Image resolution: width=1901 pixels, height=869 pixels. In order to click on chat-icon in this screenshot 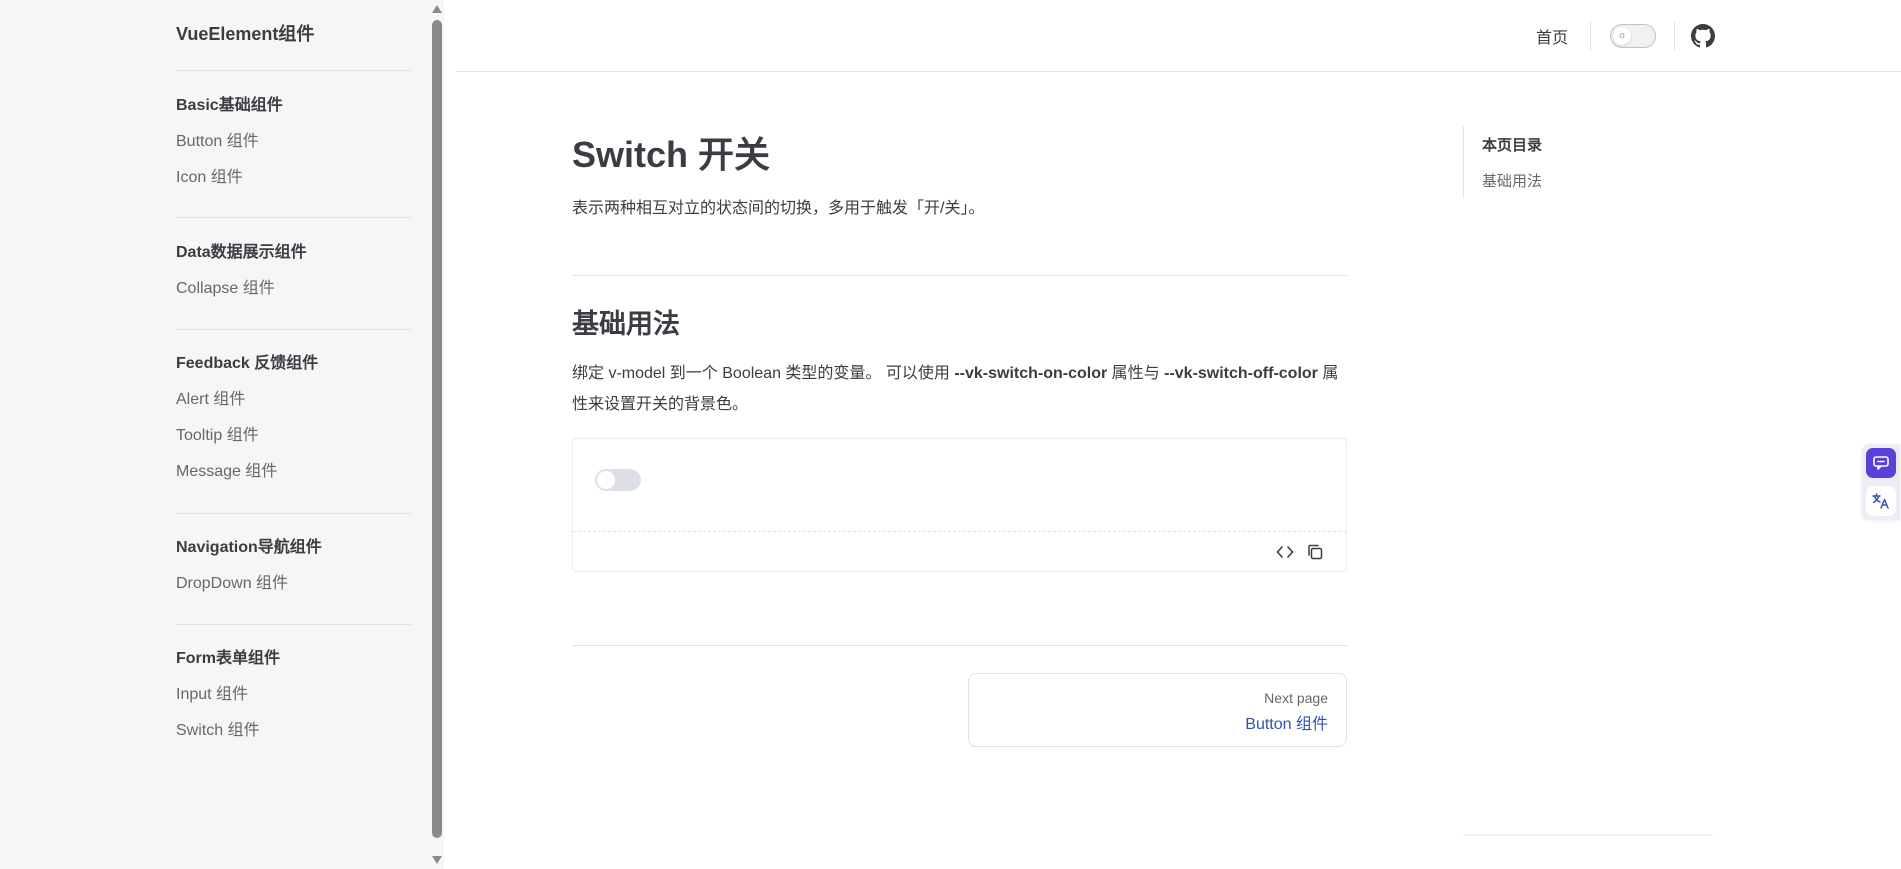, I will do `click(1881, 463)`.